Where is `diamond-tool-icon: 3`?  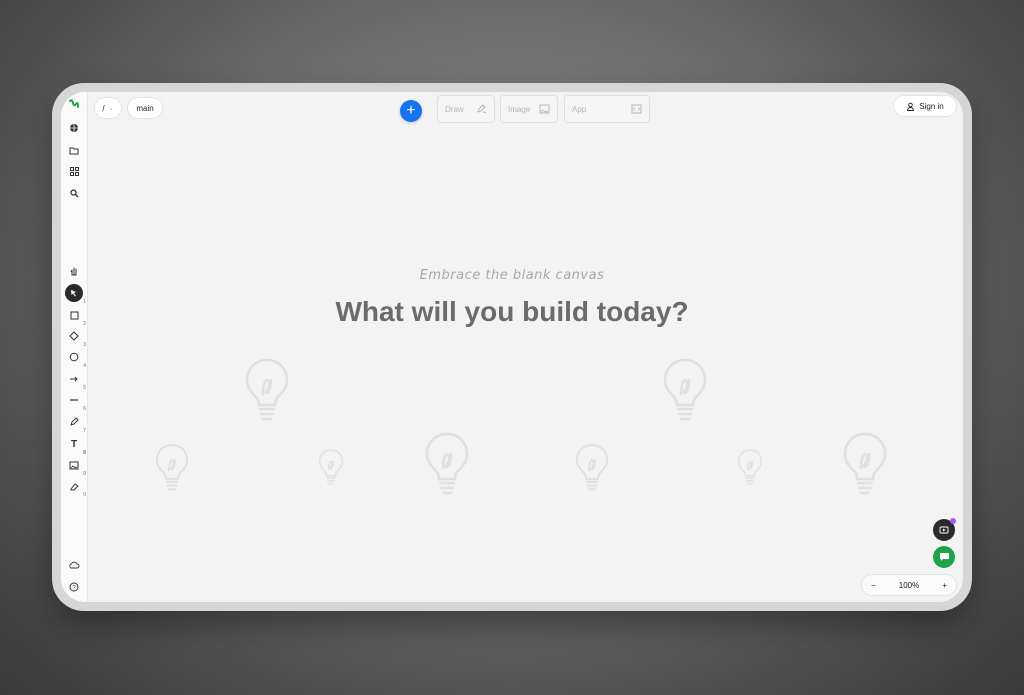 diamond-tool-icon: 3 is located at coordinates (75, 337).